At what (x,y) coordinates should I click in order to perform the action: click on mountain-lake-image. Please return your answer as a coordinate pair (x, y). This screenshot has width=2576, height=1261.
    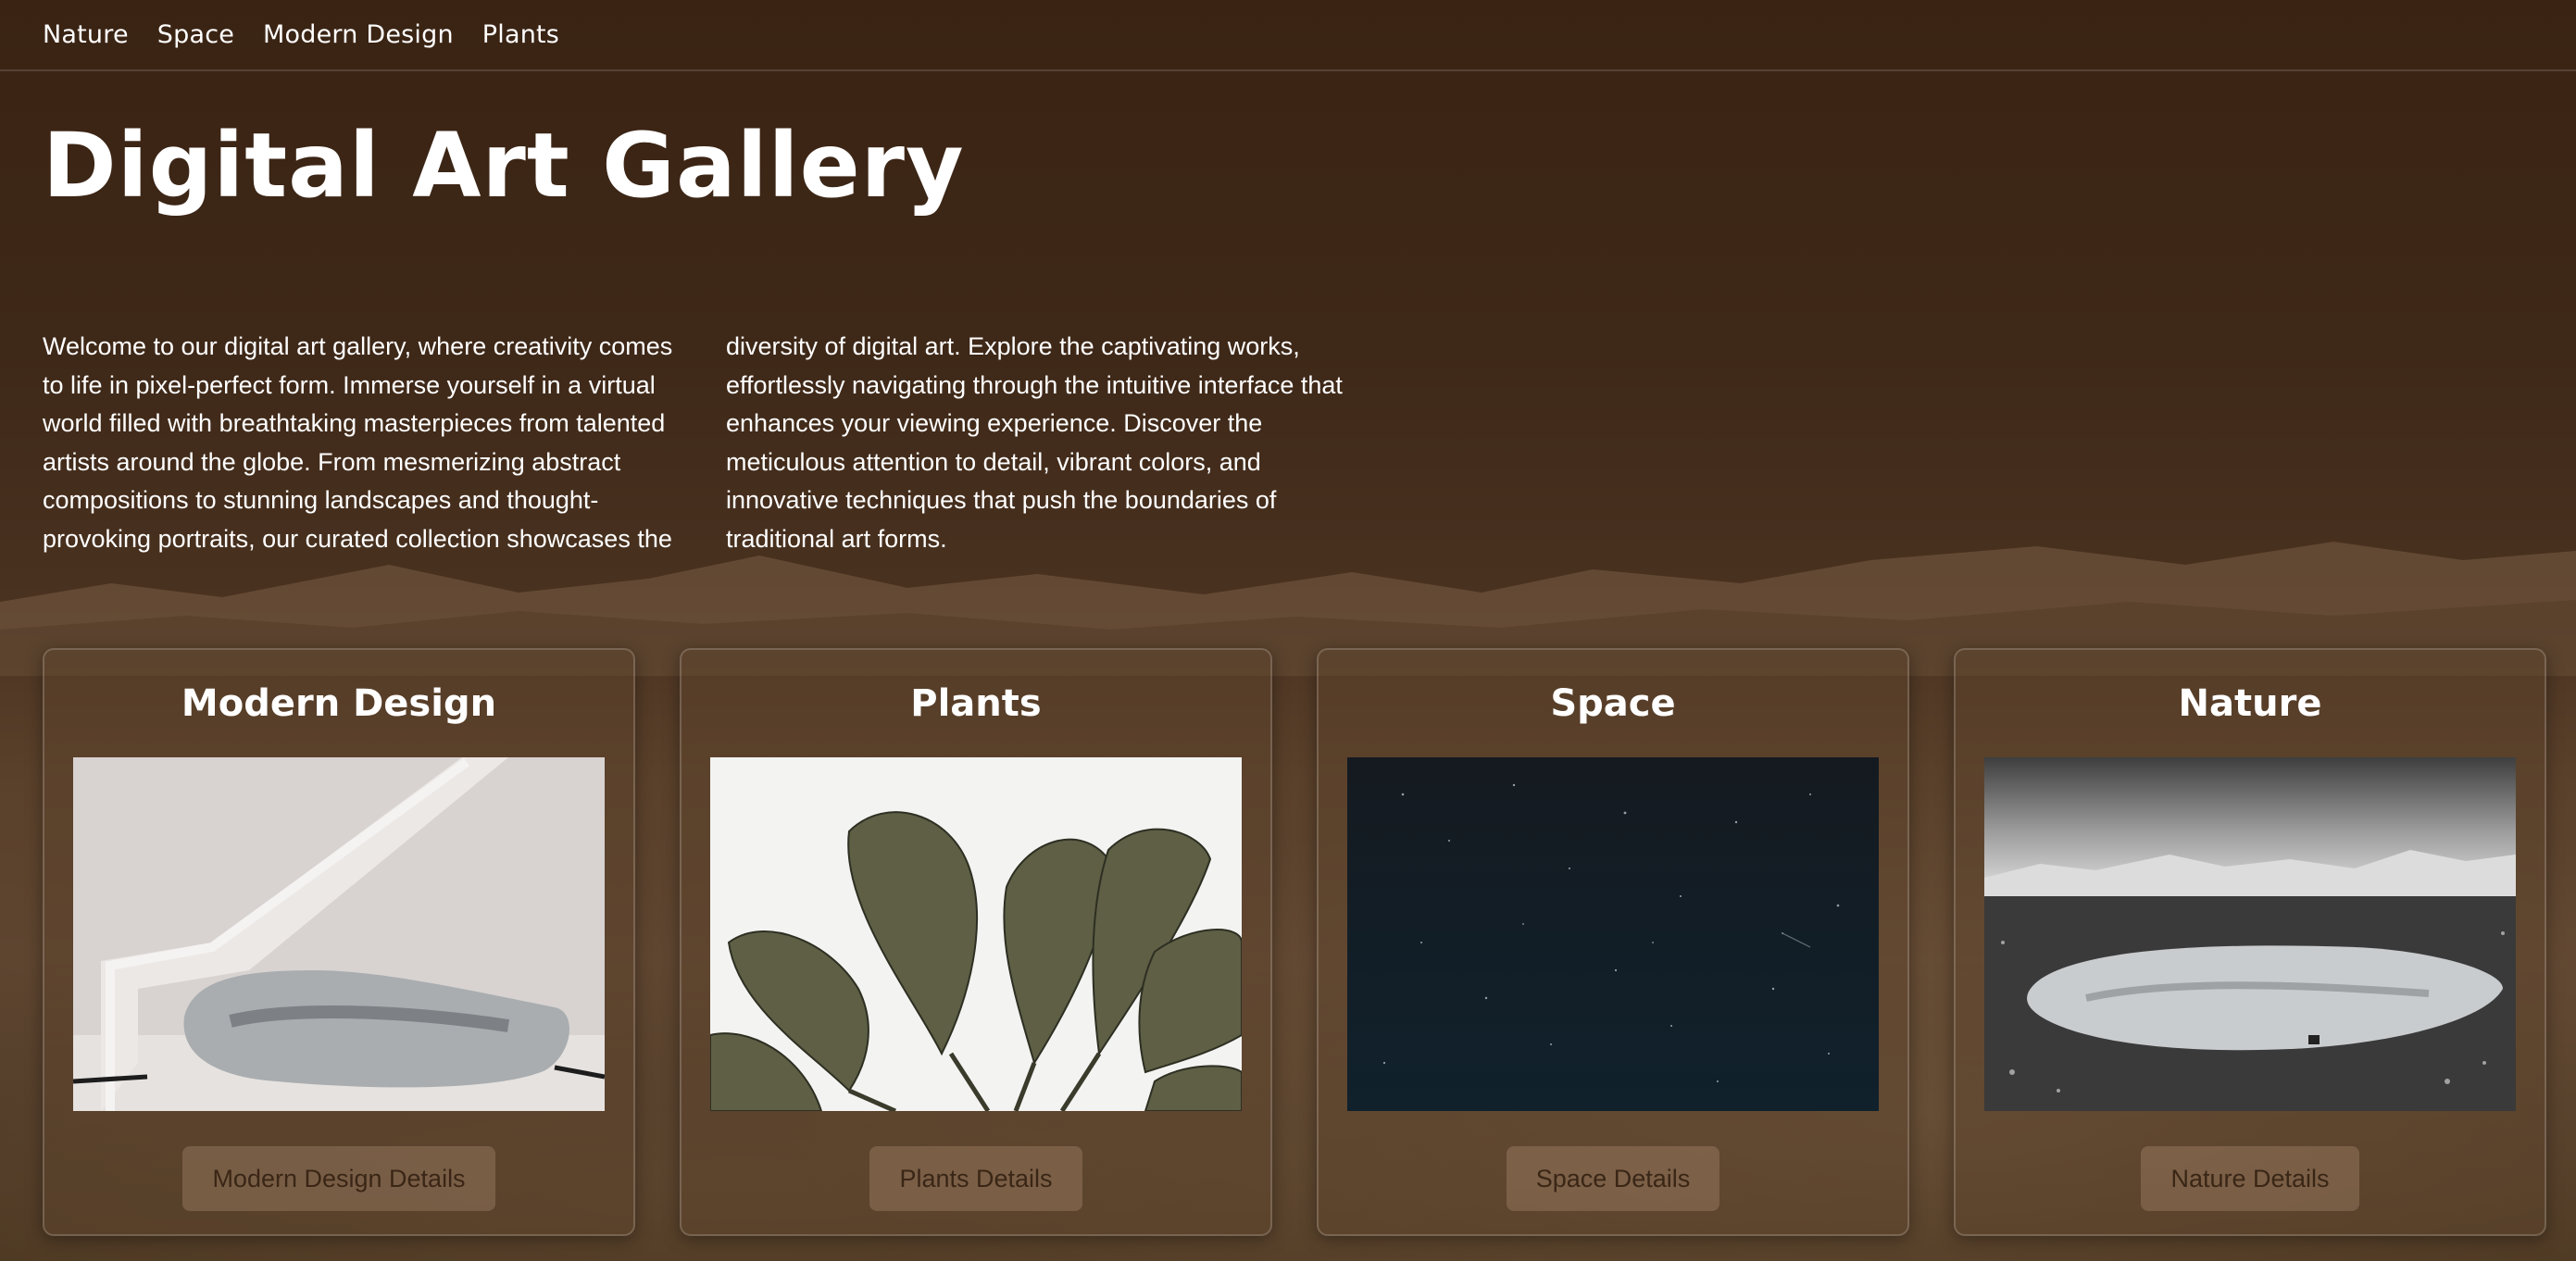
    Looking at the image, I should click on (2250, 934).